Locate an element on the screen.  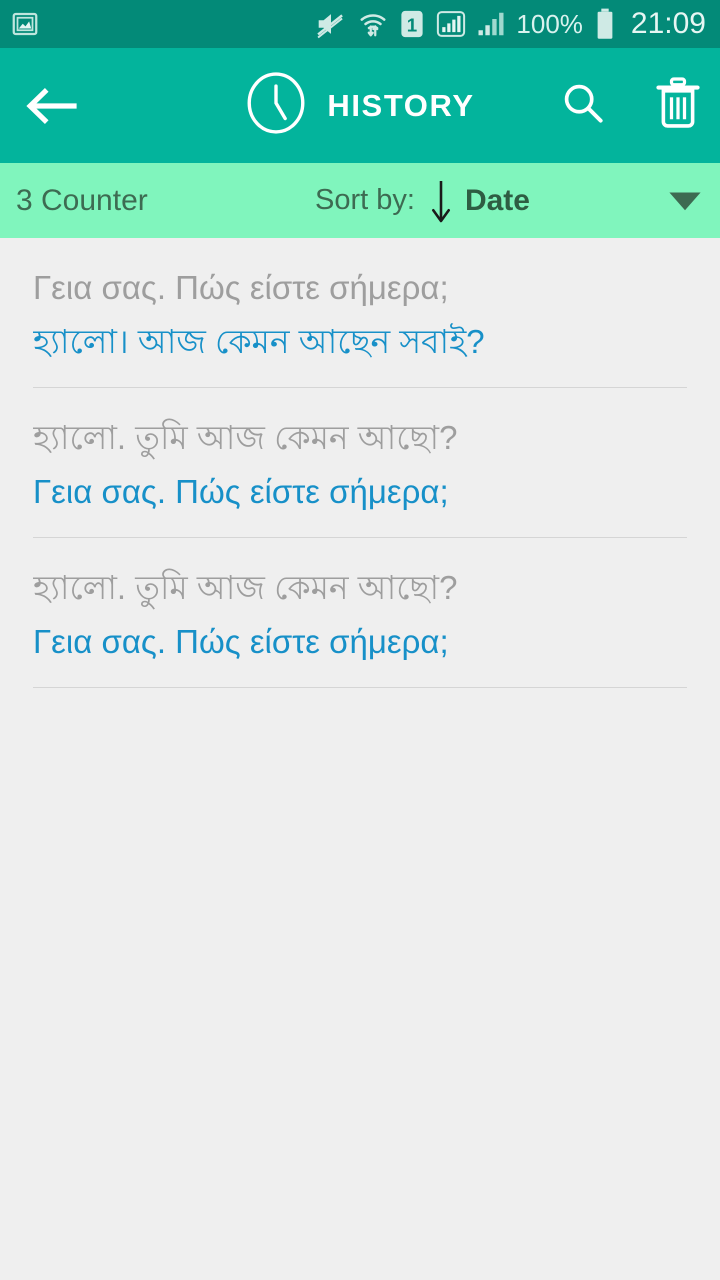
trash-icon is located at coordinates (678, 105).